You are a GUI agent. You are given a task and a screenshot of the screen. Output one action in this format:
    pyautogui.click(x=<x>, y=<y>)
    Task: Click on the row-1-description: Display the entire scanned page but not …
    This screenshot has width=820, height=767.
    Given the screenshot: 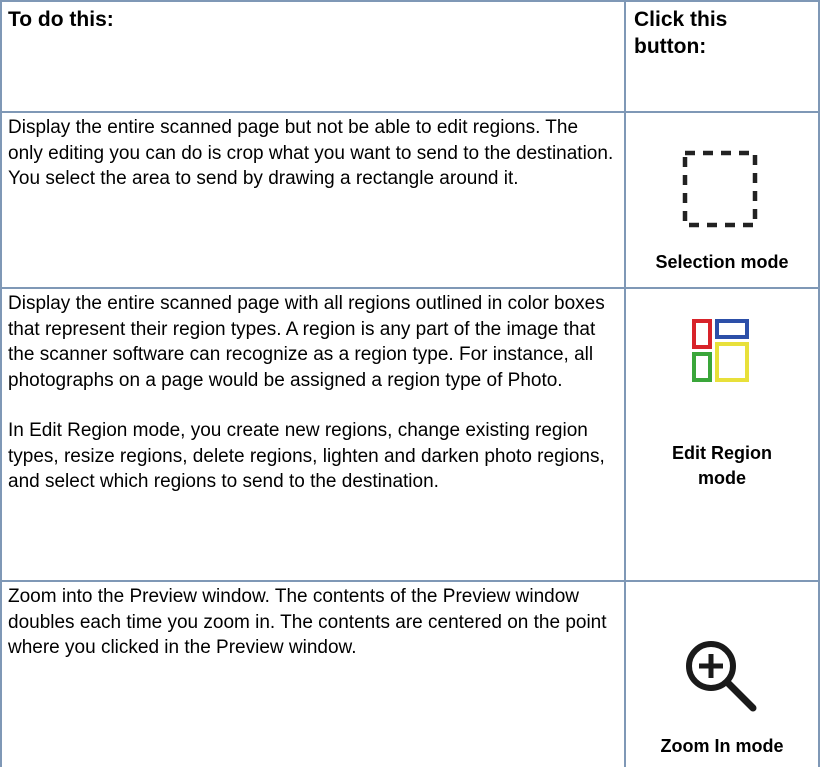 What is the action you would take?
    pyautogui.click(x=313, y=153)
    